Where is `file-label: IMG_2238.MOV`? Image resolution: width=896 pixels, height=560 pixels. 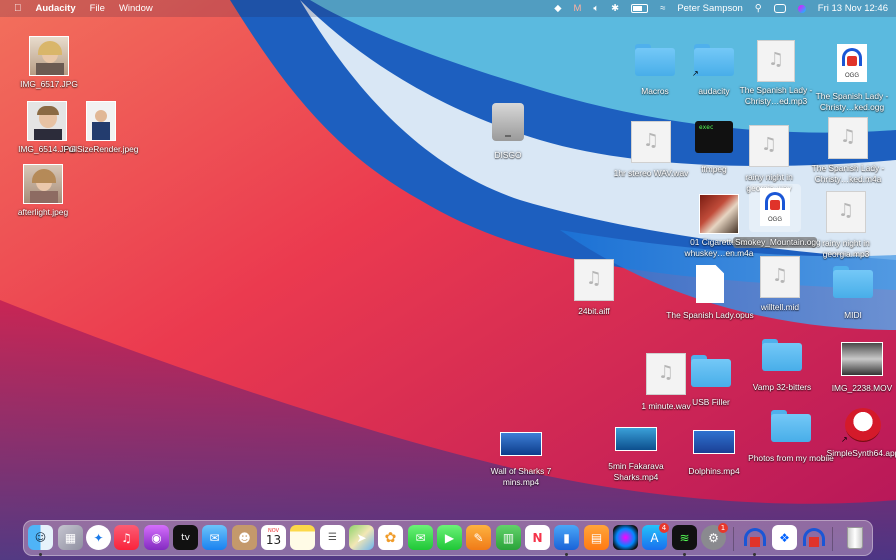 file-label: IMG_2238.MOV is located at coordinates (862, 388).